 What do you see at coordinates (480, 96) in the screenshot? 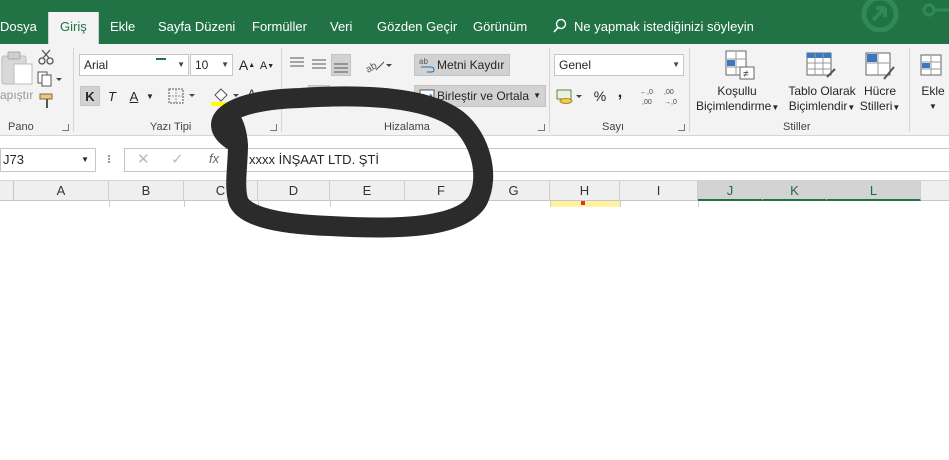
I see `merge-center-button: Birleştir ve Ortala ▼` at bounding box center [480, 96].